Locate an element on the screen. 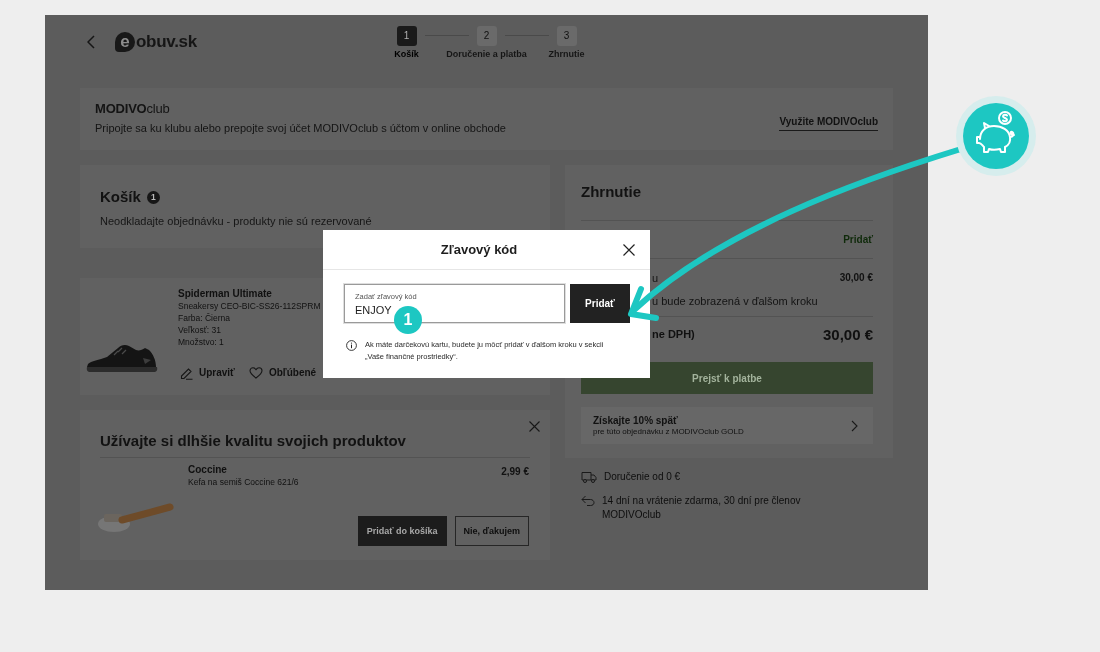 Image resolution: width=1100 pixels, height=652 pixels. summary-value: 30,00 € is located at coordinates (856, 278).